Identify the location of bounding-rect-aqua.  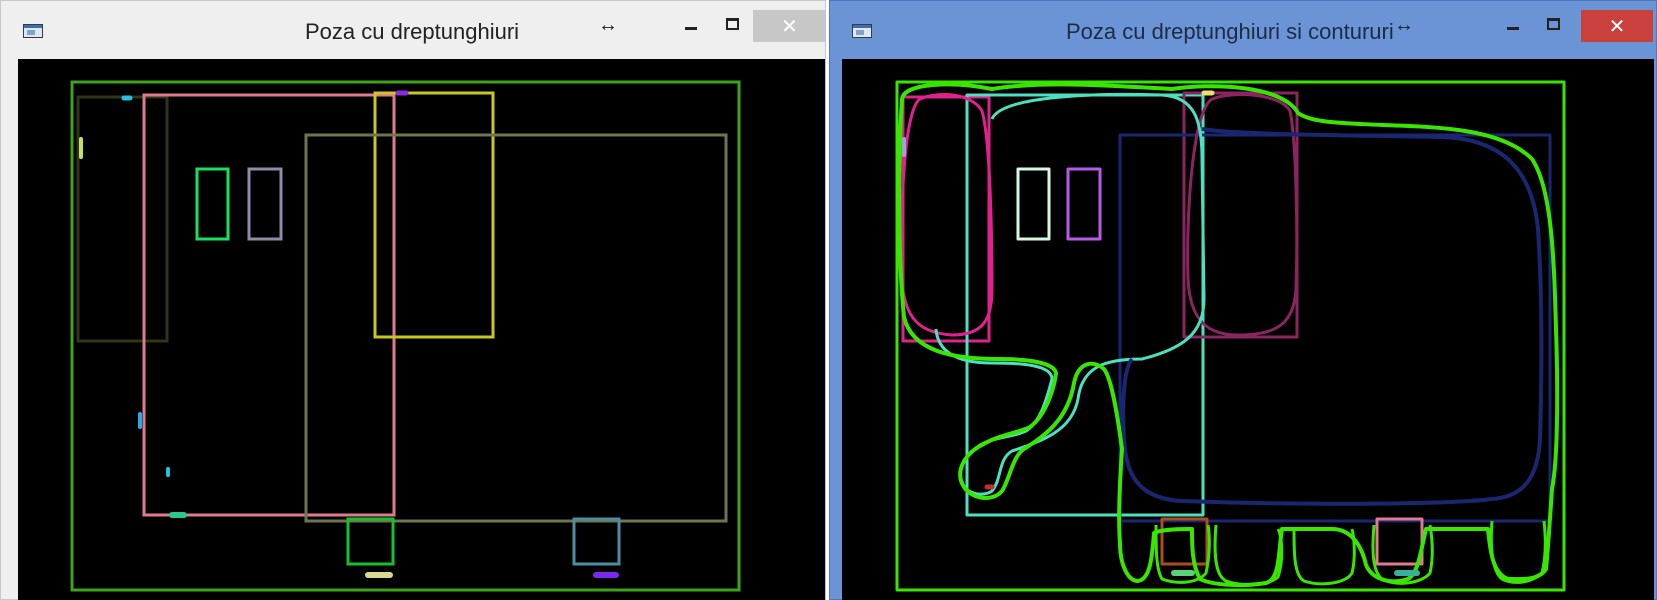
(1085, 305).